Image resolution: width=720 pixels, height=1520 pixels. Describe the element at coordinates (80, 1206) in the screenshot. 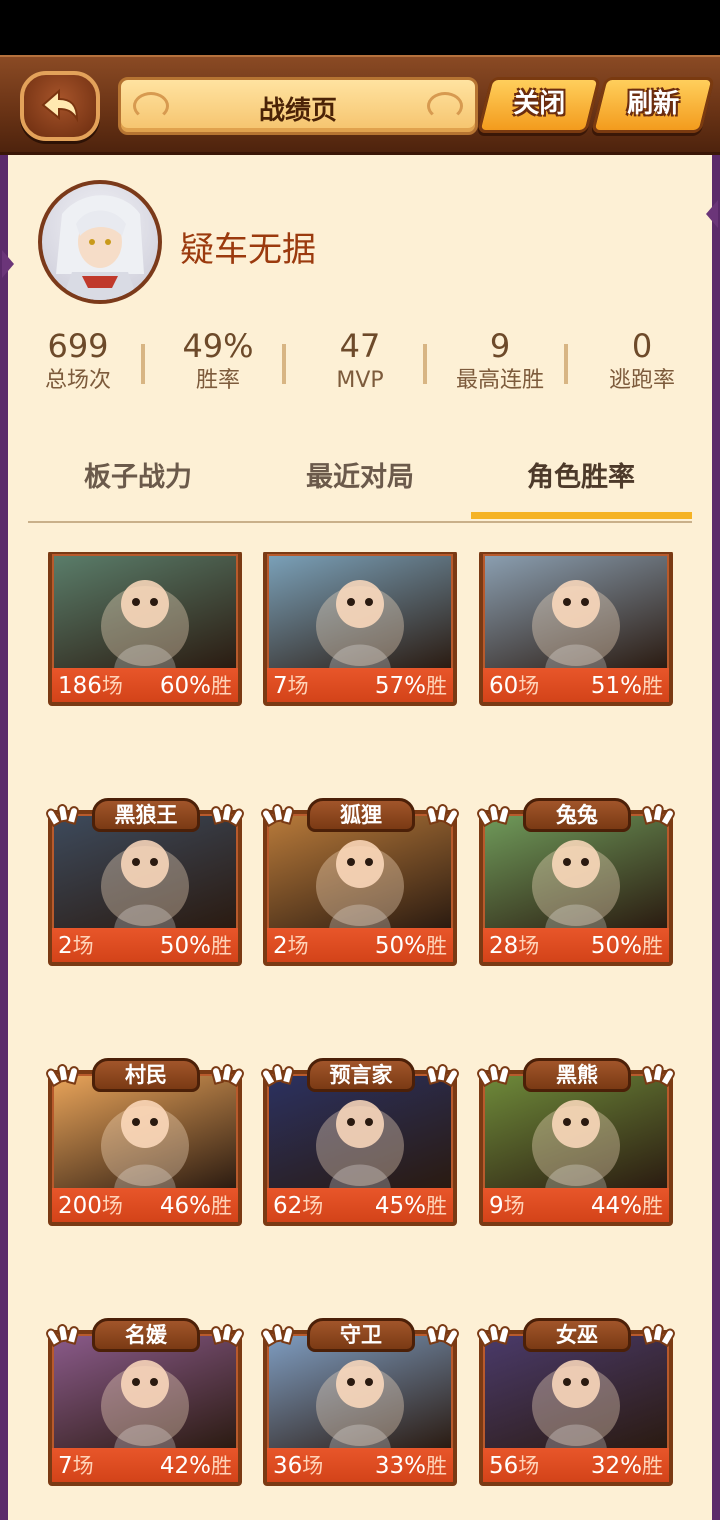

I see `games-value: 200` at that location.